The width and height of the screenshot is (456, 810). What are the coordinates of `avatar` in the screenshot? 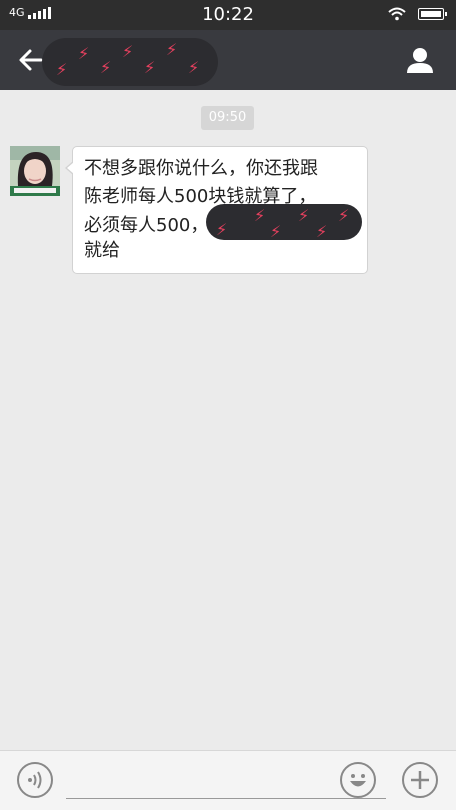 It's located at (35, 171).